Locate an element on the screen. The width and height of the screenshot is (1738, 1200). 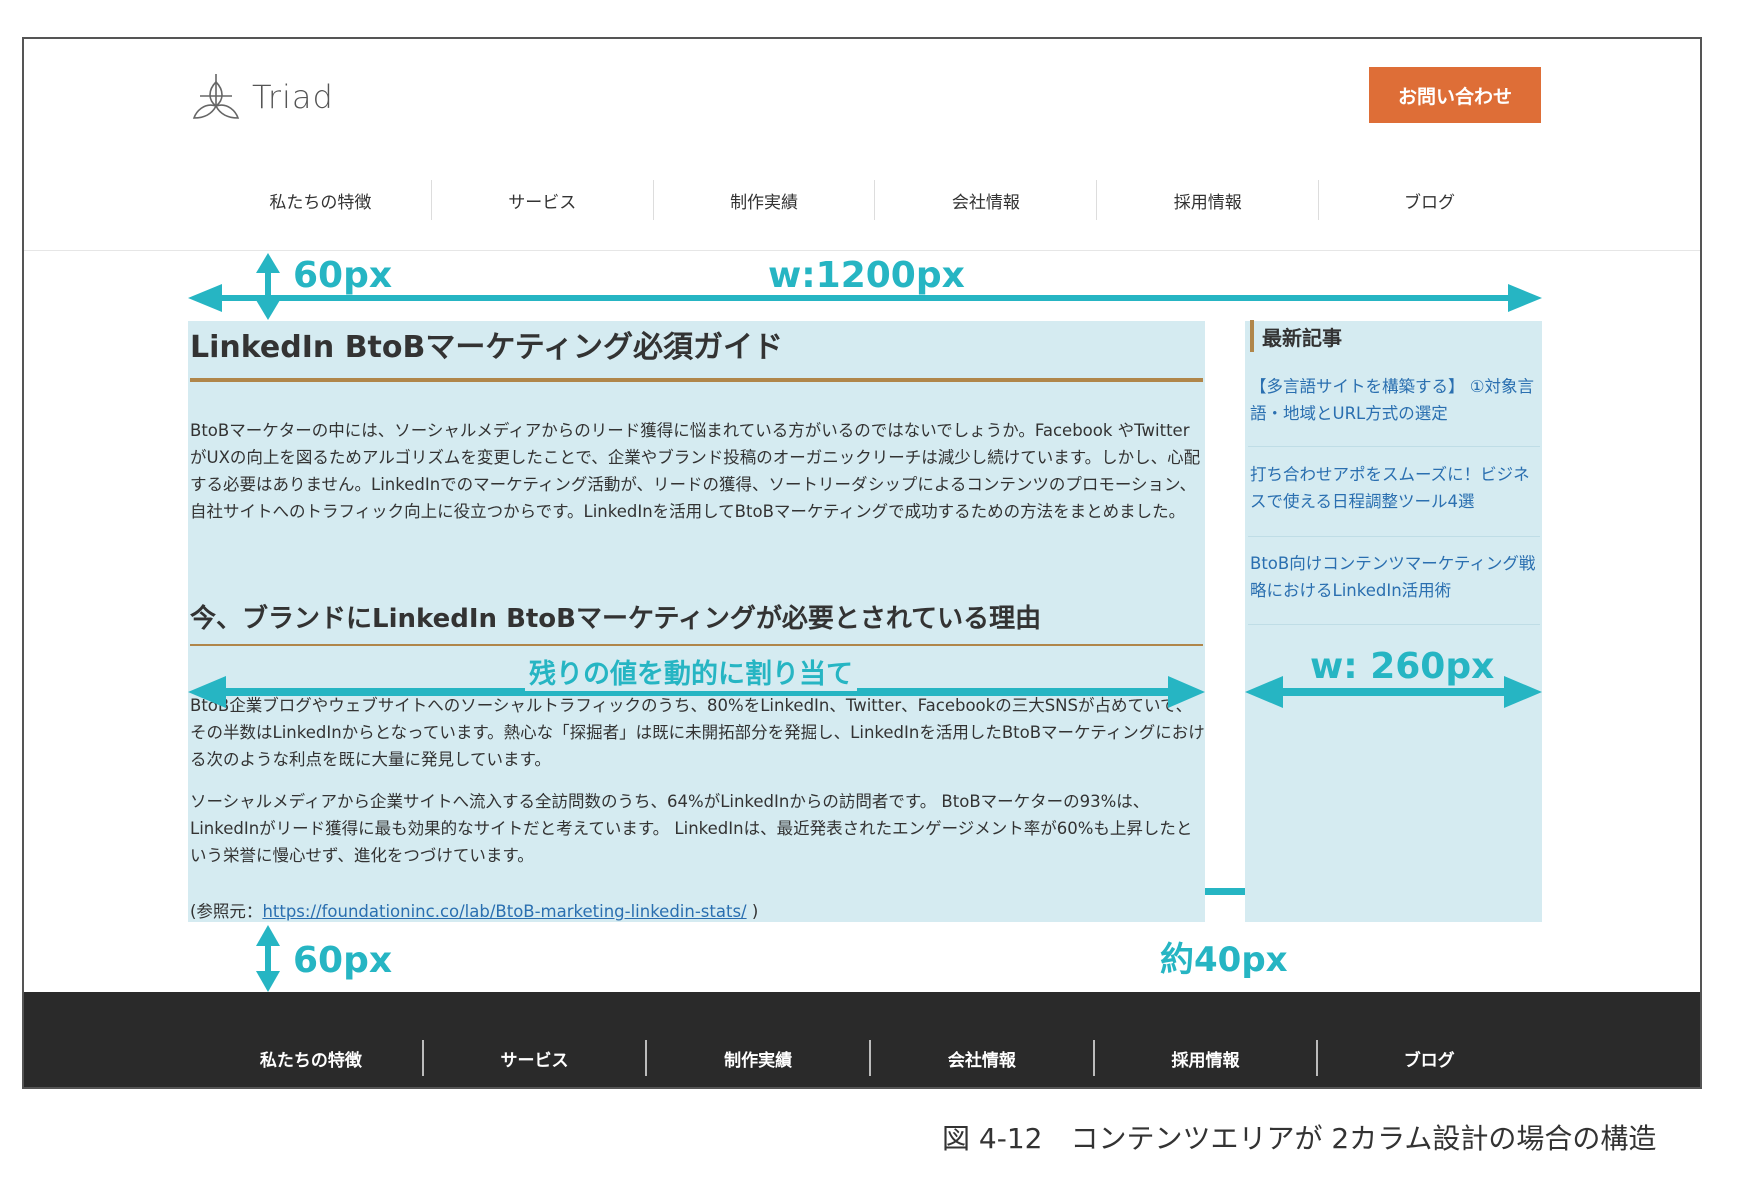
gap-marker is located at coordinates (1225, 891).